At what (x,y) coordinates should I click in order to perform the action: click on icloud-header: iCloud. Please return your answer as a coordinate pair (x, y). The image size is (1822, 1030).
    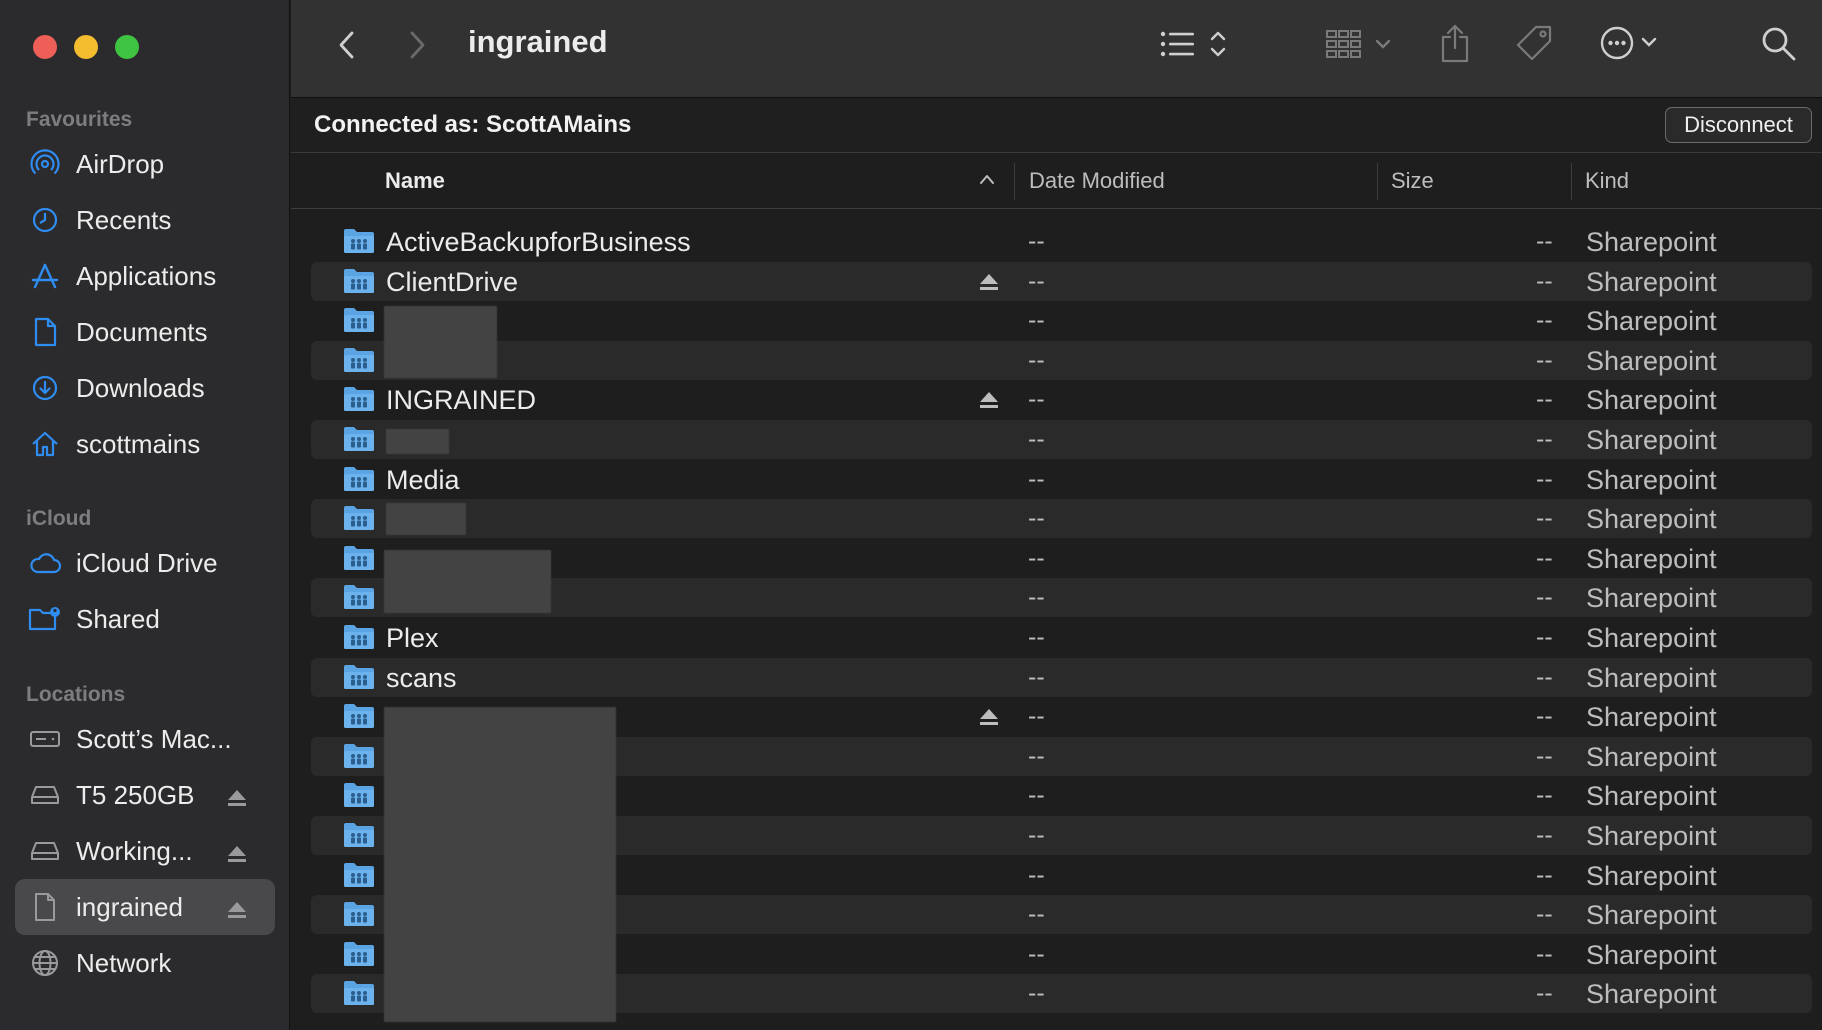
    Looking at the image, I should click on (59, 518).